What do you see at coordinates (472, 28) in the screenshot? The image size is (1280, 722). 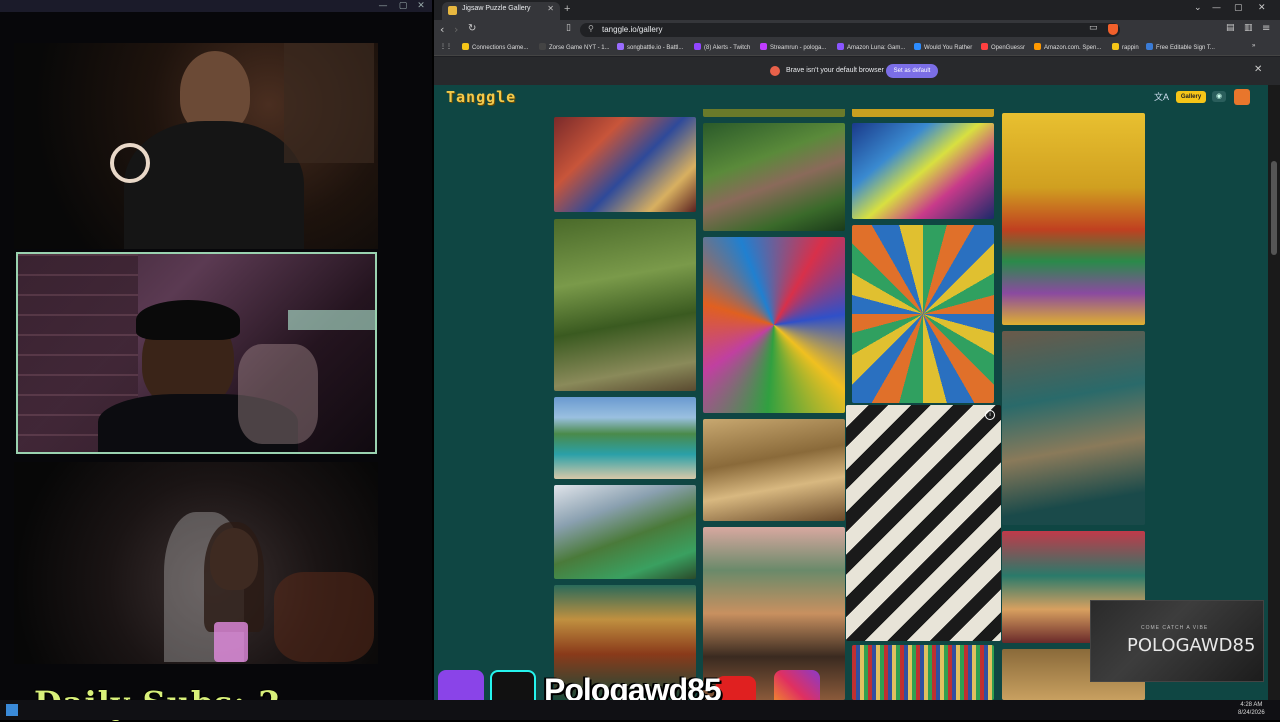 I see `reload-icon: ↻` at bounding box center [472, 28].